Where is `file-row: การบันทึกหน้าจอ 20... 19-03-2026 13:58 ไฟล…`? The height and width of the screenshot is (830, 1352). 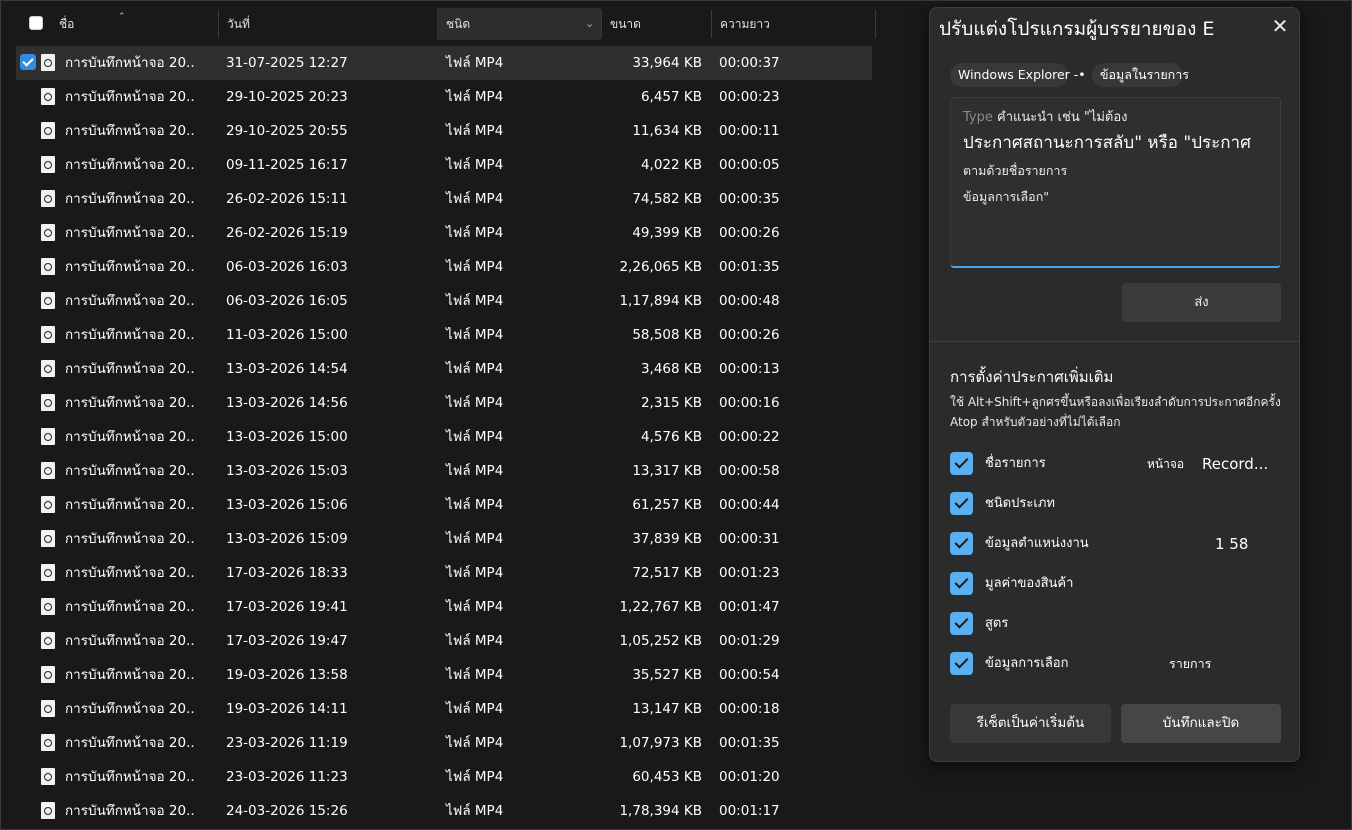 file-row: การบันทึกหน้าจอ 20... 19-03-2026 13:58 ไฟล… is located at coordinates (444, 675).